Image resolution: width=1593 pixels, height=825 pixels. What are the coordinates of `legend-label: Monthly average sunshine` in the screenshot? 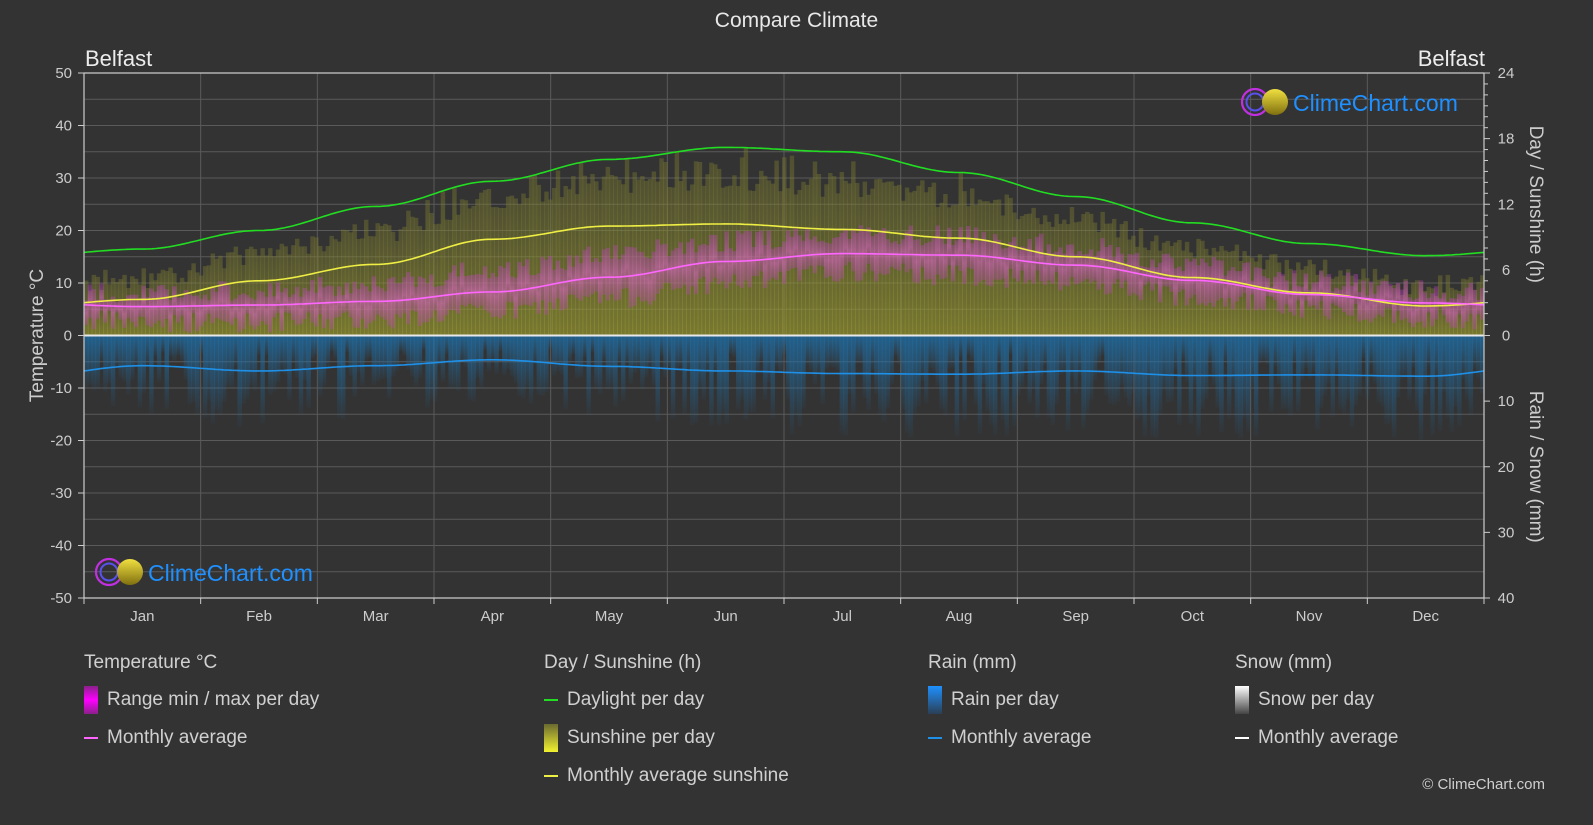 It's located at (678, 775).